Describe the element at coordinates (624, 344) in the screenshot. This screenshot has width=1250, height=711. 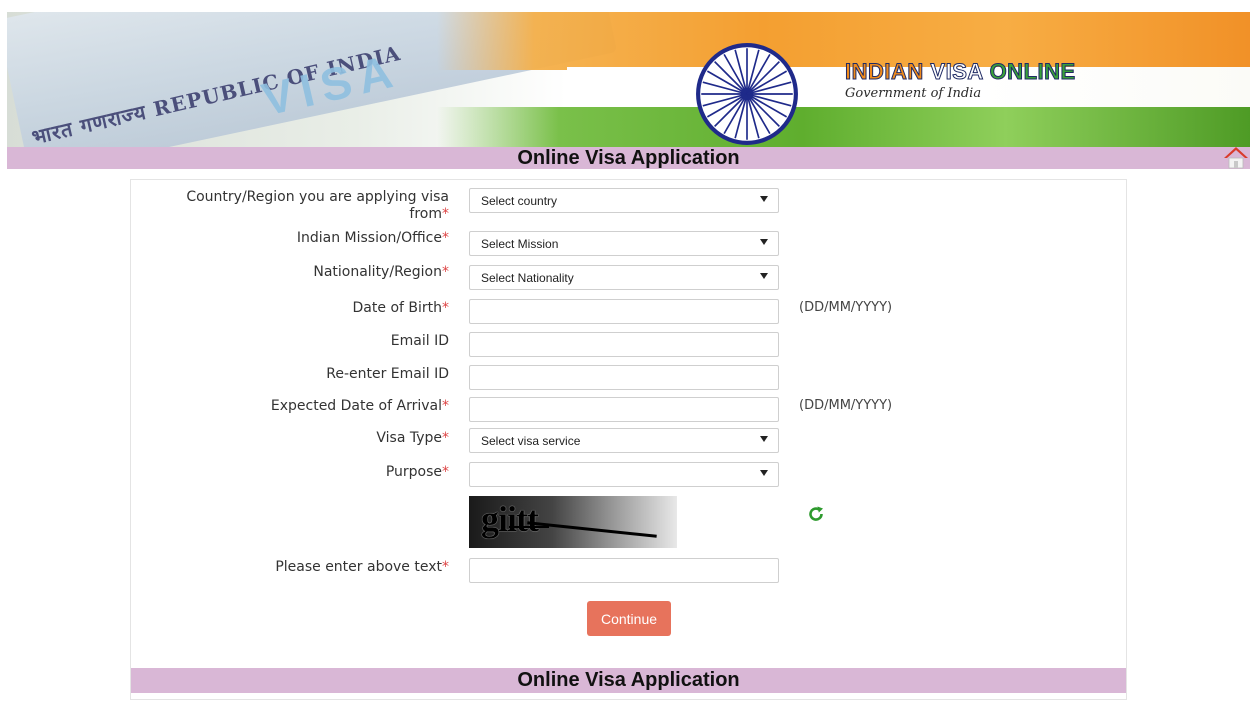
I see `email-input` at that location.